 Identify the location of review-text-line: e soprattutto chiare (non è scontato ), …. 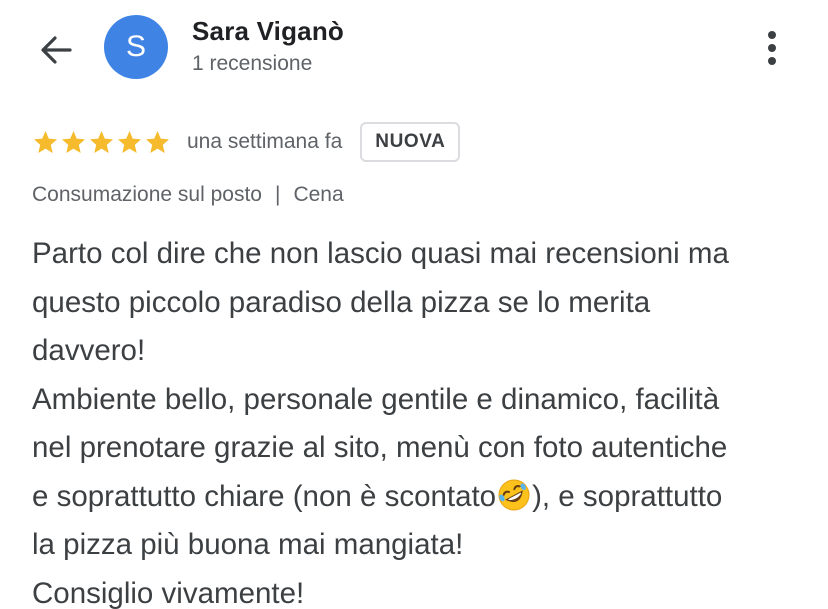
(422, 497).